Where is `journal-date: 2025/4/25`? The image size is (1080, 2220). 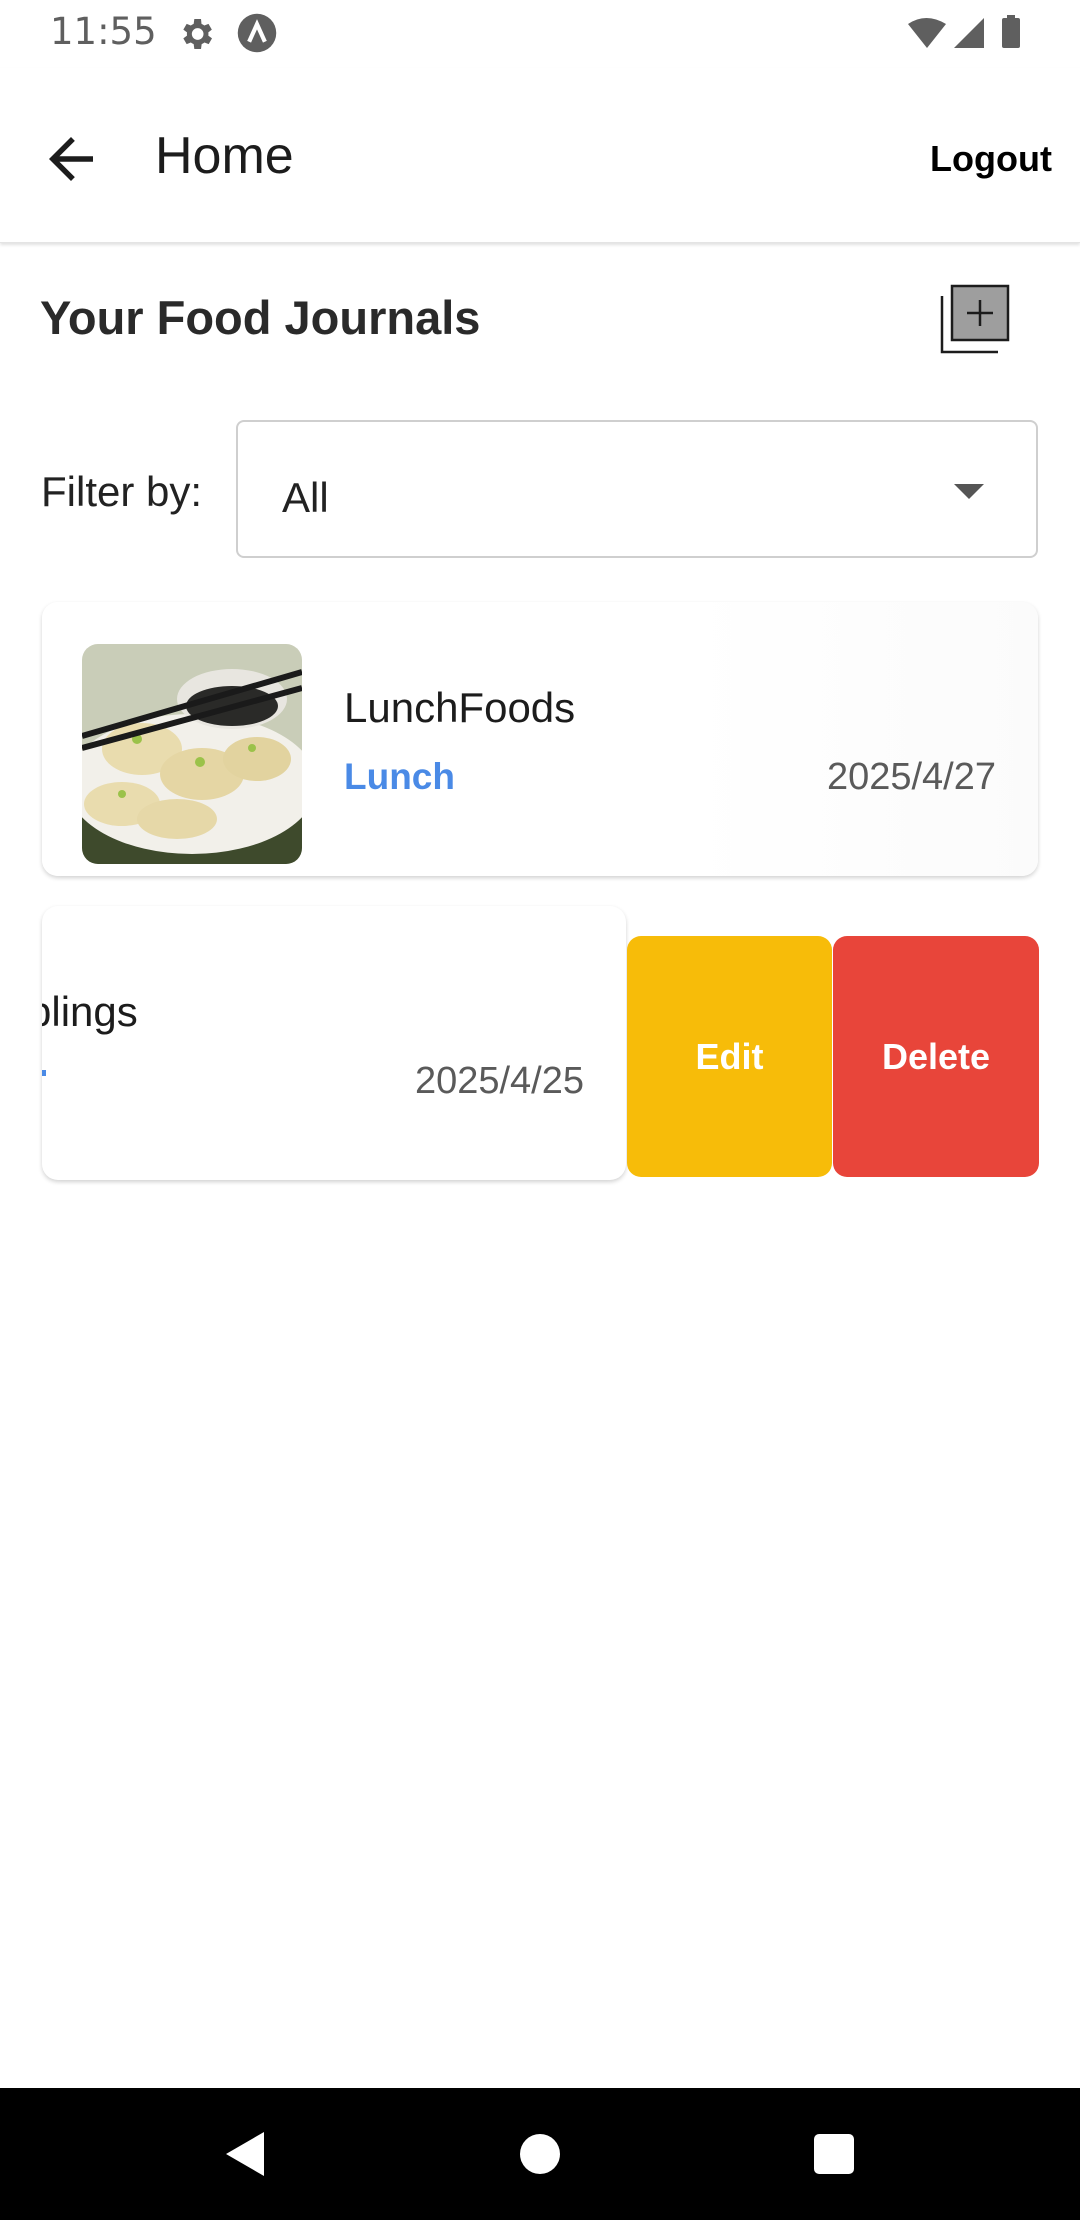
journal-date: 2025/4/25 is located at coordinates (499, 1081).